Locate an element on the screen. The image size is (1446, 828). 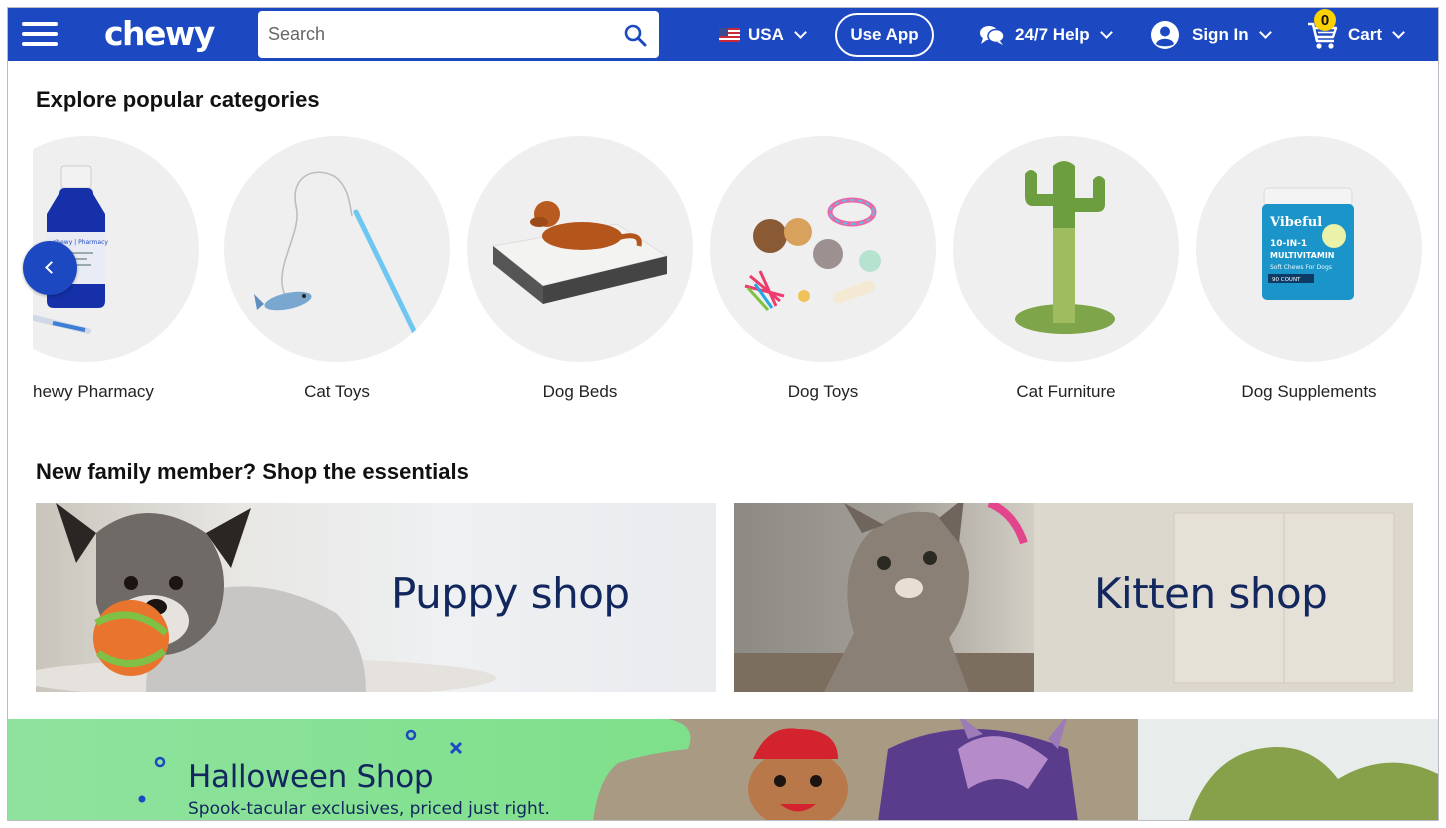
cart-label: Cart is located at coordinates (1365, 34).